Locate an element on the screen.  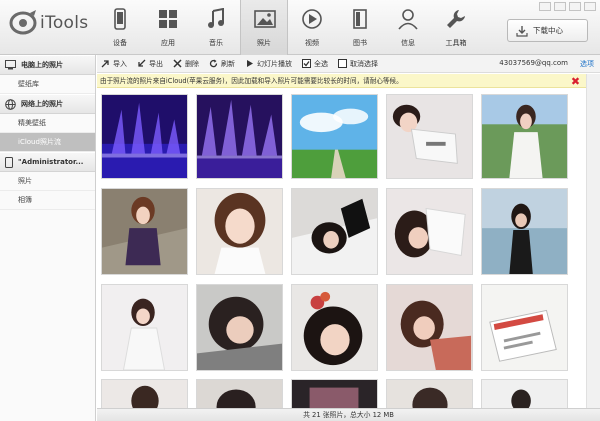
import-icon is located at coordinates (105, 64).